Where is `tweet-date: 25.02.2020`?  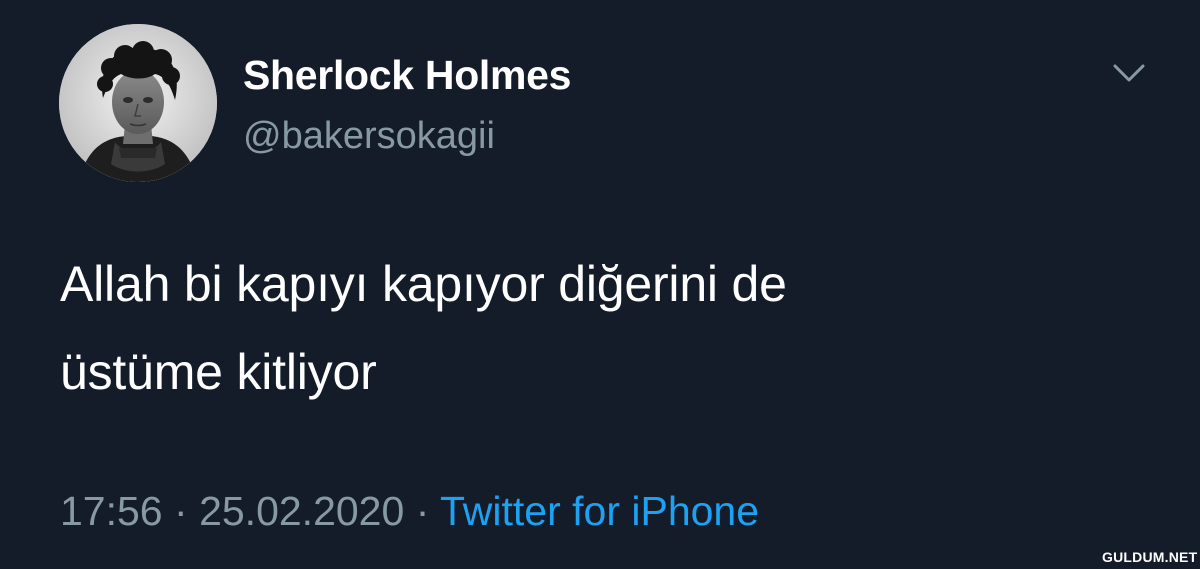
tweet-date: 25.02.2020 is located at coordinates (301, 511).